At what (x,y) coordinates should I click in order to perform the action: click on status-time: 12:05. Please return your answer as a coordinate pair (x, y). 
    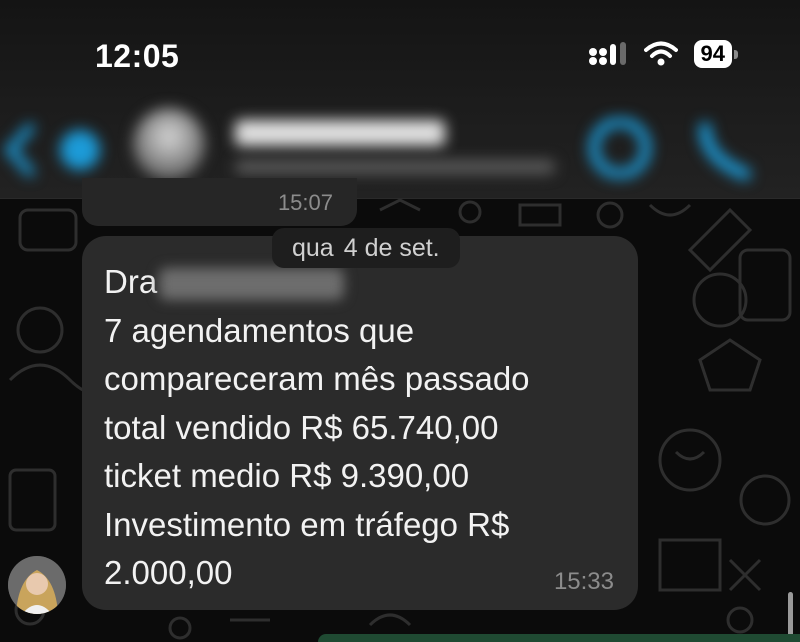
    Looking at the image, I should click on (137, 56).